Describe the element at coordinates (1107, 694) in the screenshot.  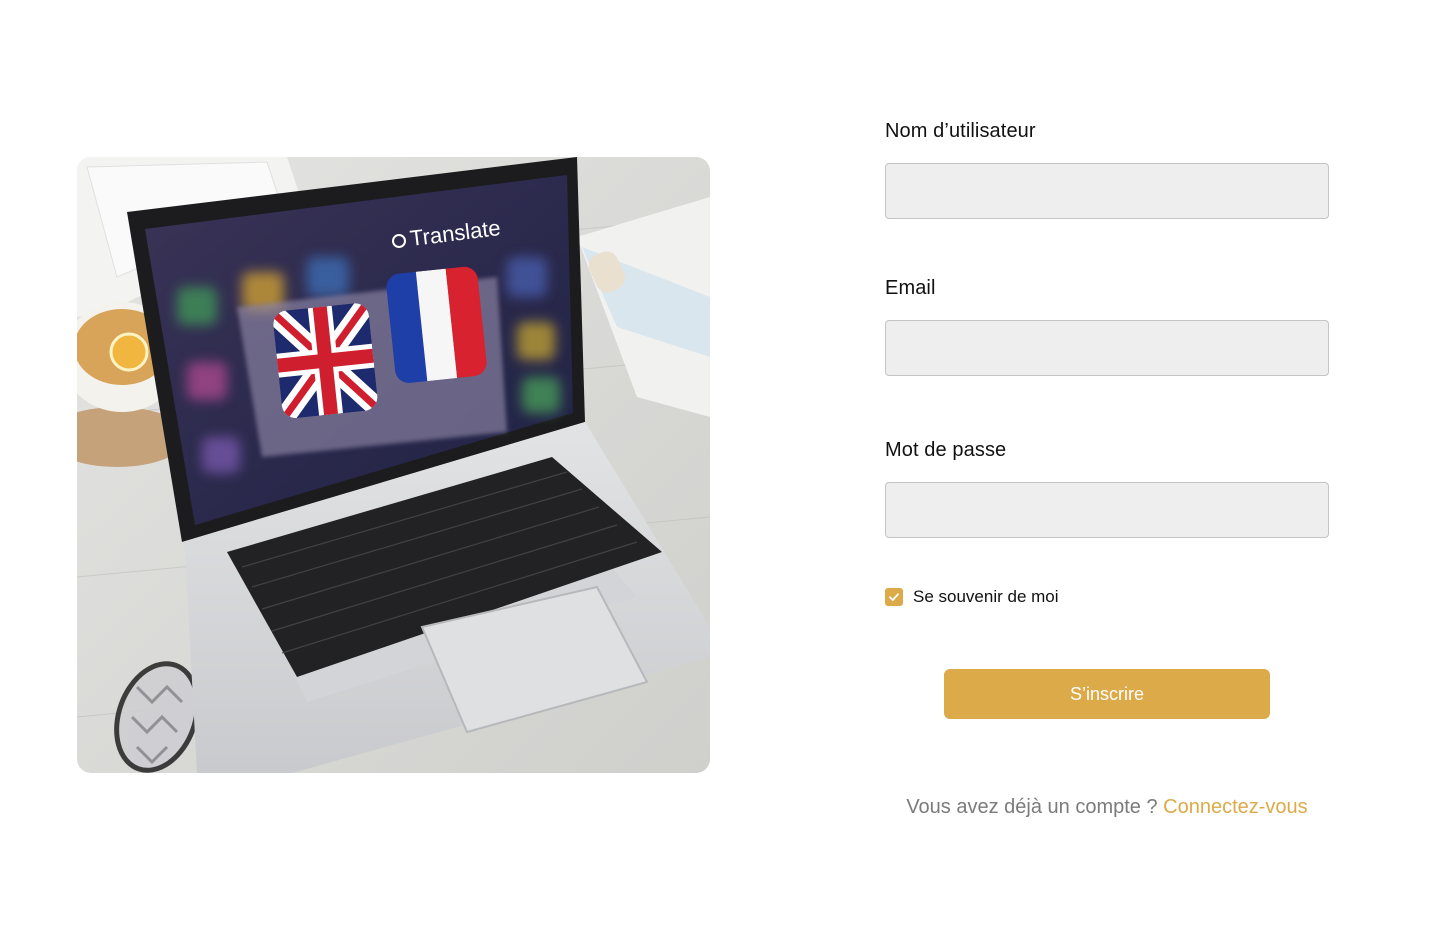
I see `signup-button: S’inscrire` at that location.